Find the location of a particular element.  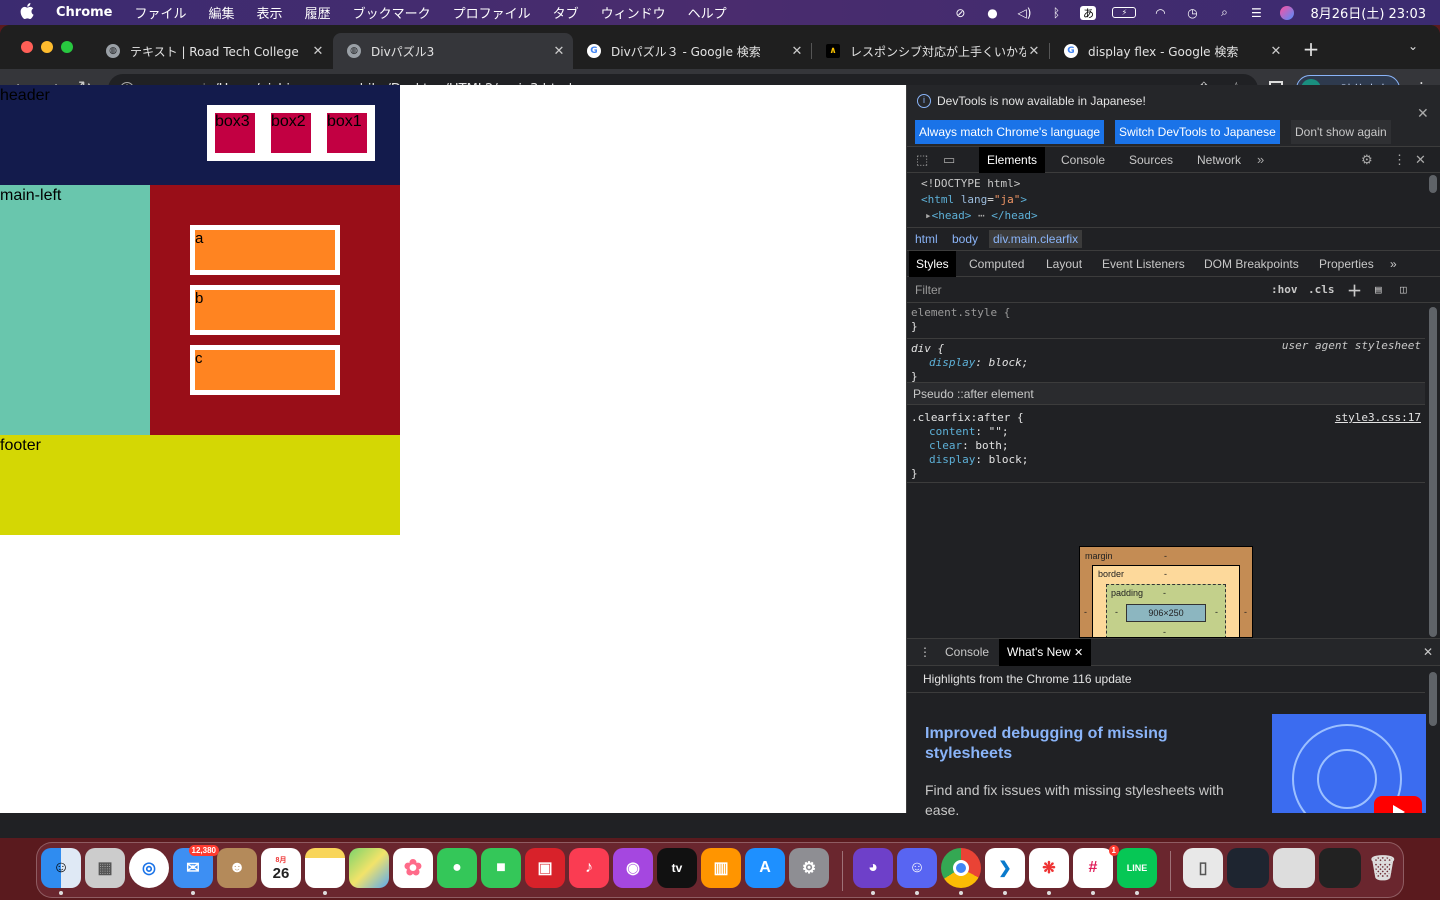

tab-road-tech-college: ◍ テキスト | Road Tech College ✕ is located at coordinates (212, 51).